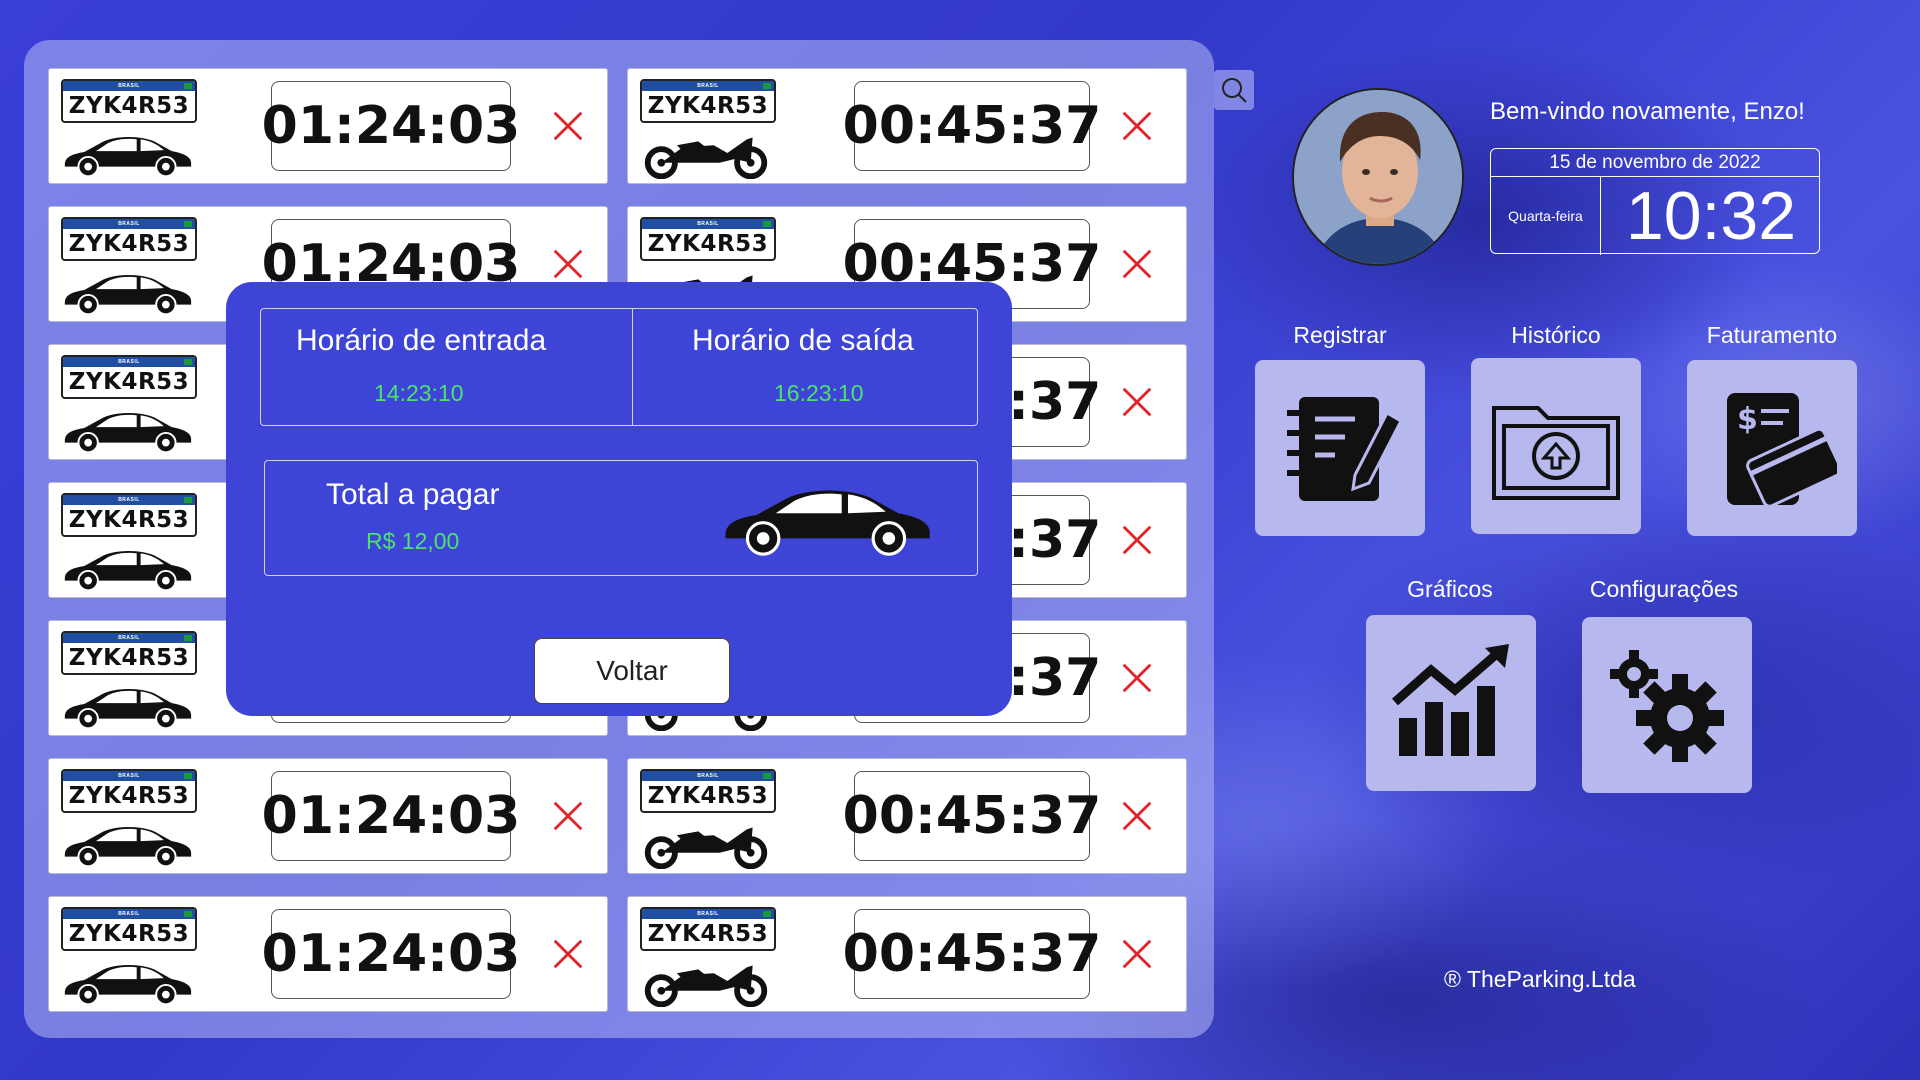 Image resolution: width=1920 pixels, height=1080 pixels. I want to click on welcome-message: Bem-vindo novamente, Enzo!, so click(1647, 111).